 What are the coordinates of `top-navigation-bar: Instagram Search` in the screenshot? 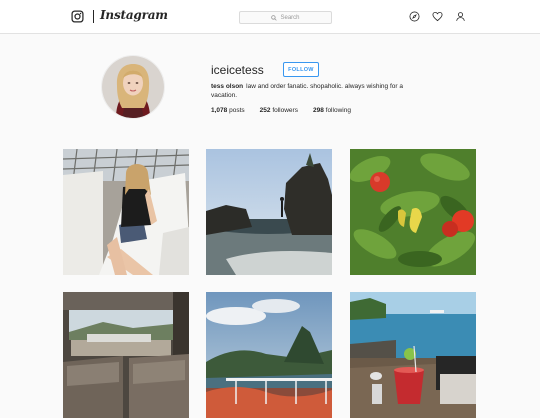 It's located at (270, 17).